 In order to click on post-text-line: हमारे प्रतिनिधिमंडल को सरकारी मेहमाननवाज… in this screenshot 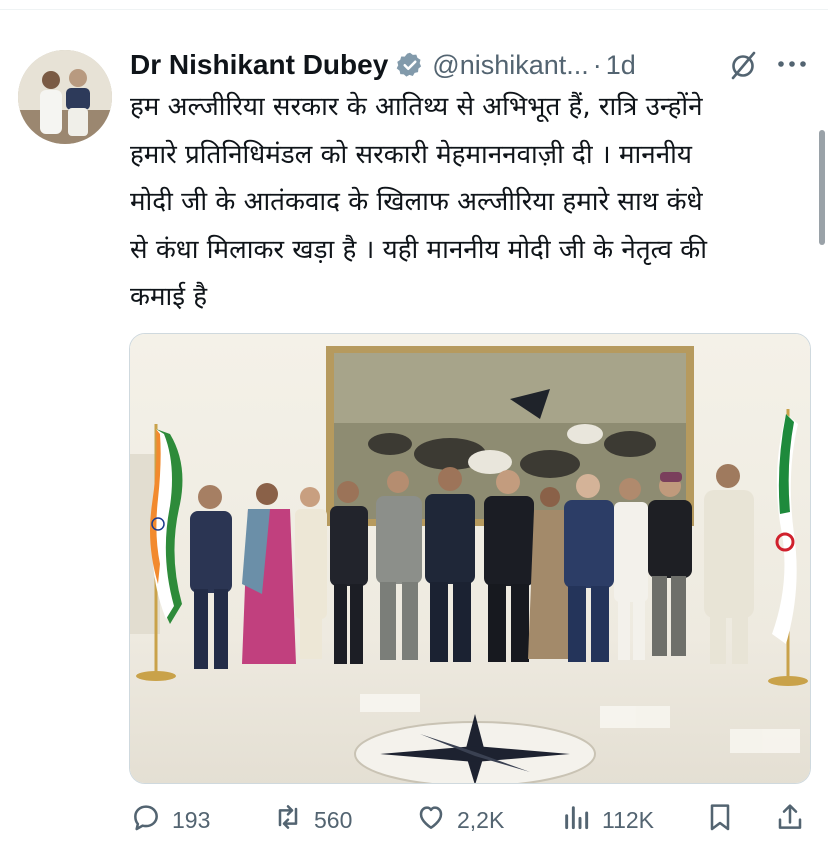, I will do `click(411, 154)`.